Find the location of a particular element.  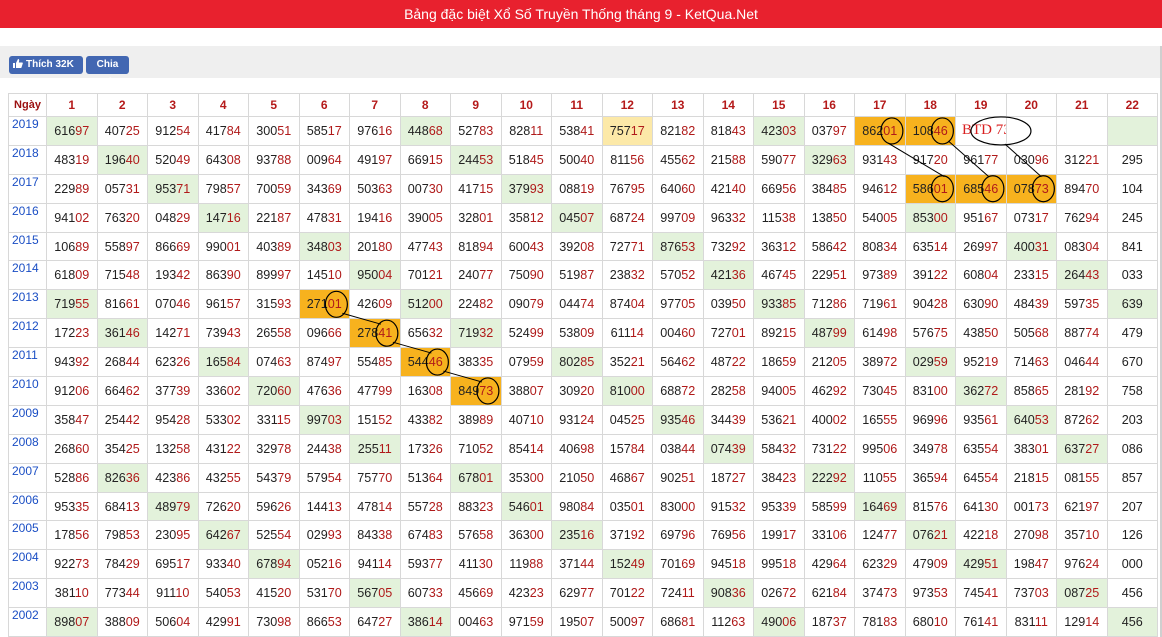

result-prefix: 083 is located at coordinates (1075, 246).